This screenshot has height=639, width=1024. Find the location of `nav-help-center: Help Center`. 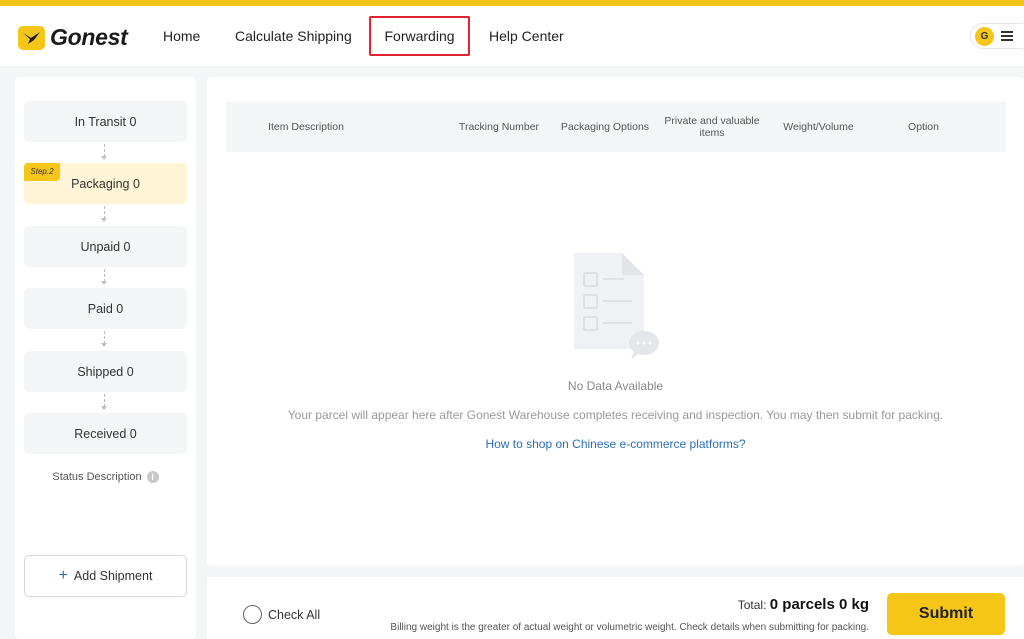

nav-help-center: Help Center is located at coordinates (526, 36).